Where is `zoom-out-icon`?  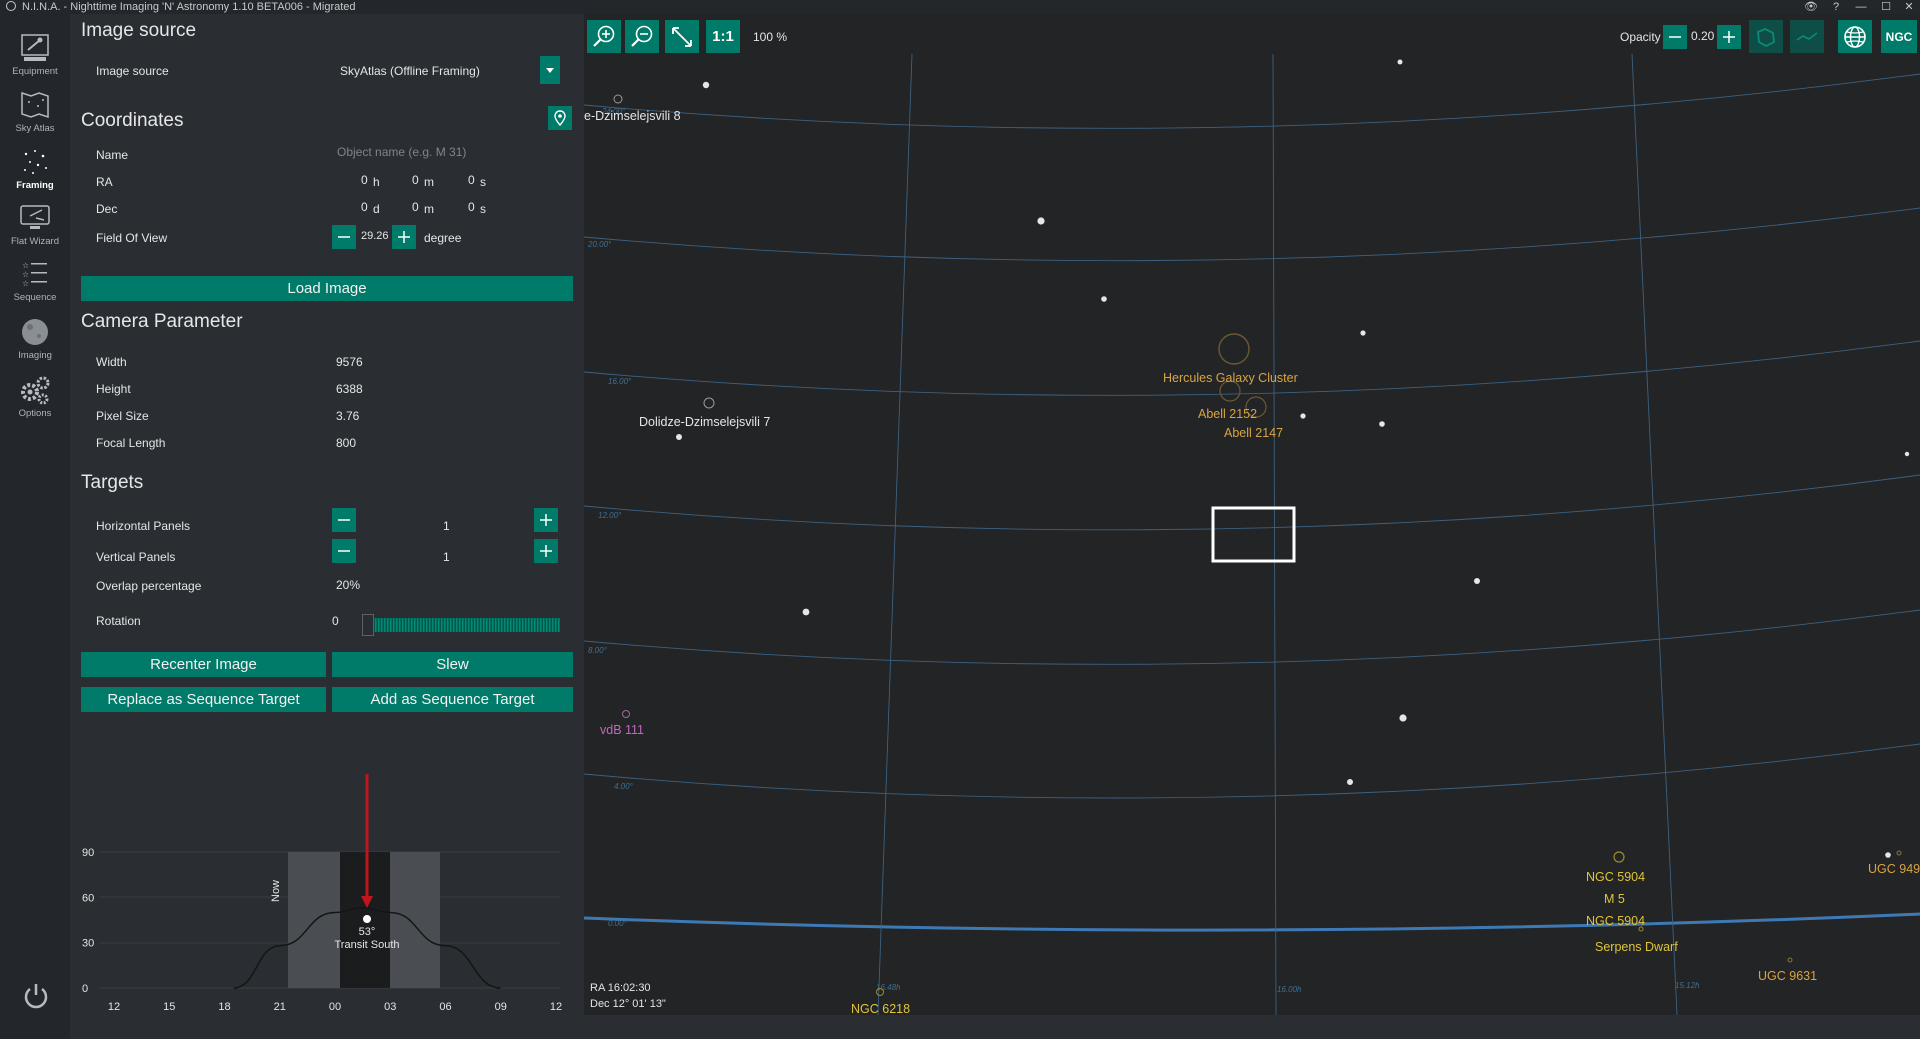 zoom-out-icon is located at coordinates (642, 36).